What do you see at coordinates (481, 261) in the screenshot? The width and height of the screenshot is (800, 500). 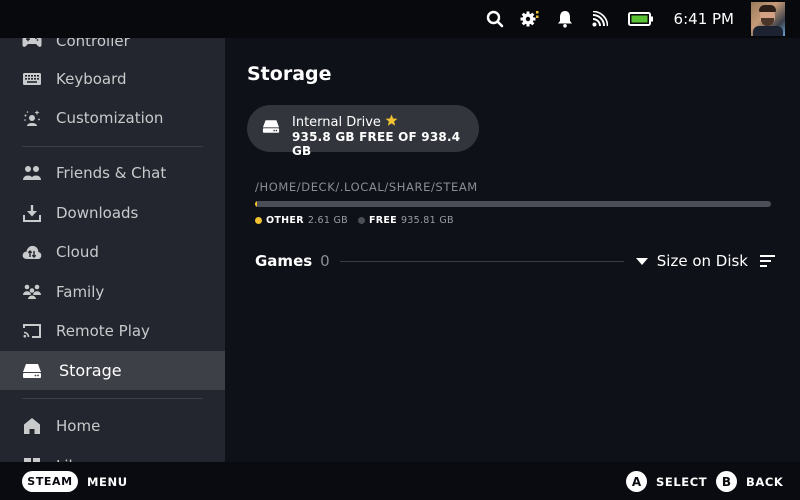 I see `games-divider` at bounding box center [481, 261].